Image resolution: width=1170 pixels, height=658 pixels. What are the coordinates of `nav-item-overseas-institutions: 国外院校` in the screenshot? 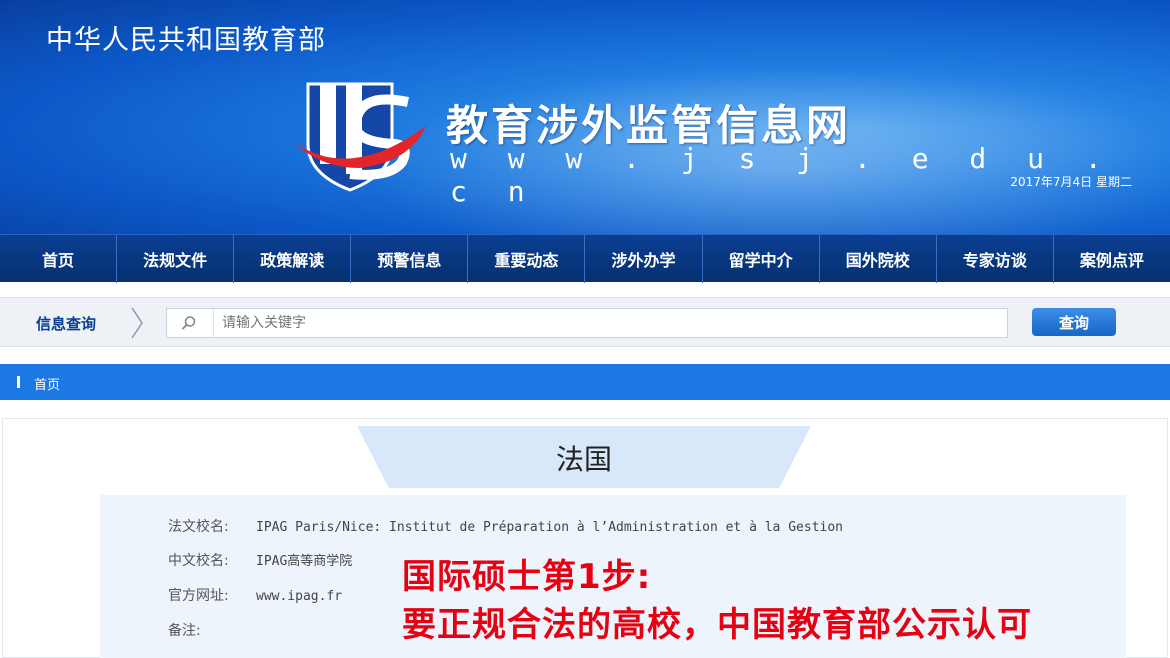 It's located at (878, 259).